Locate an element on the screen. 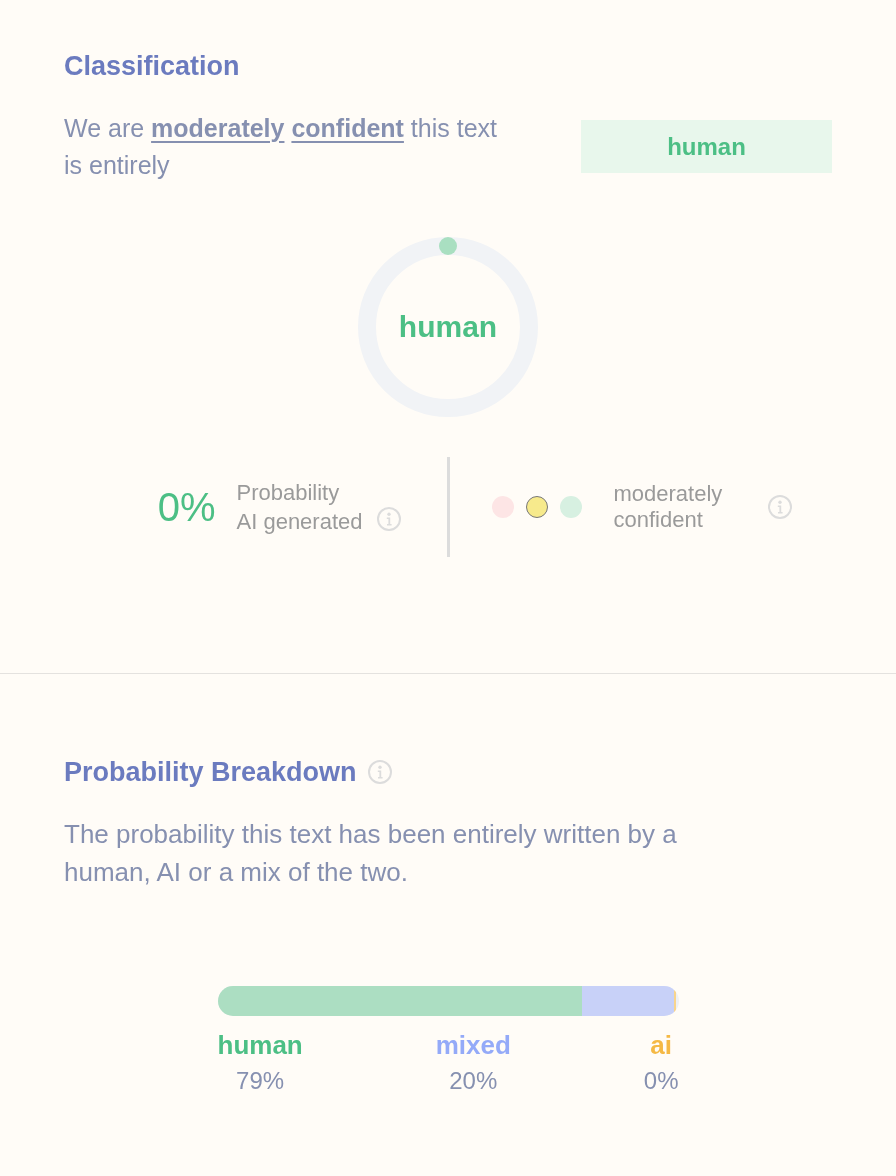  category-percentage: 79% is located at coordinates (260, 1081).